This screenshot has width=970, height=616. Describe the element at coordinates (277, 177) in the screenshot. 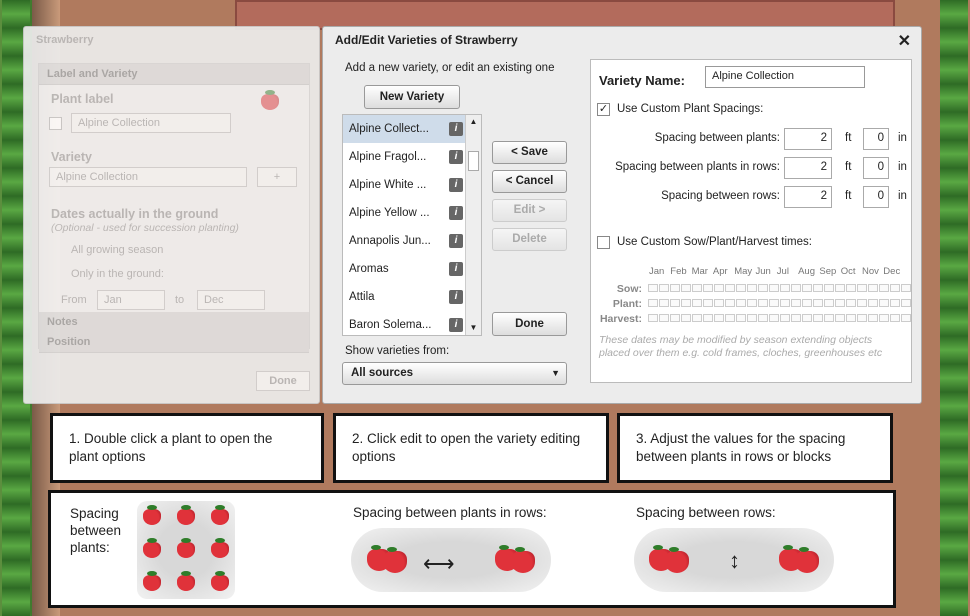

I see `add-variety-button: +` at that location.